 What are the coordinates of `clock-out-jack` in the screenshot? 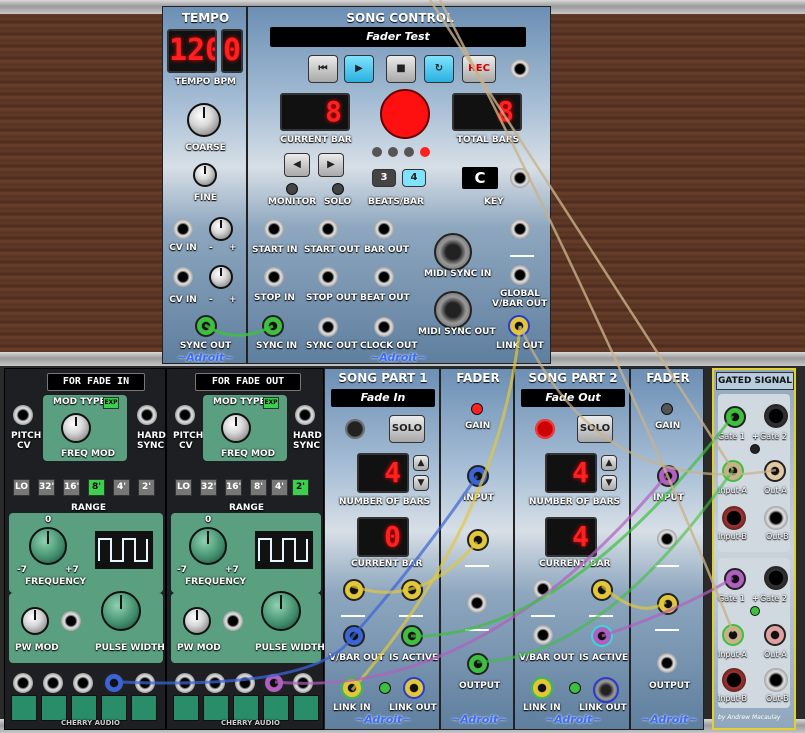 It's located at (384, 327).